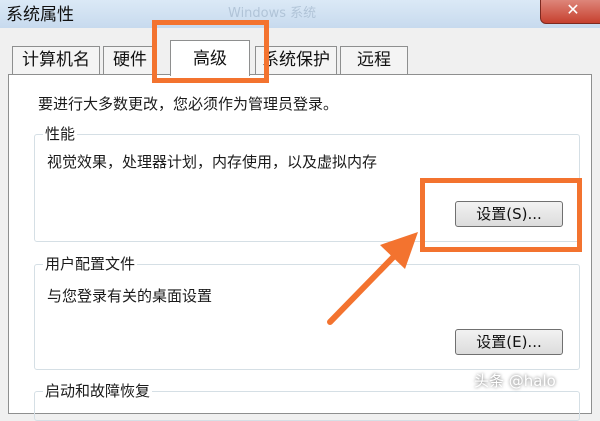  Describe the element at coordinates (372, 278) in the screenshot. I see `annotation-arrow` at that location.